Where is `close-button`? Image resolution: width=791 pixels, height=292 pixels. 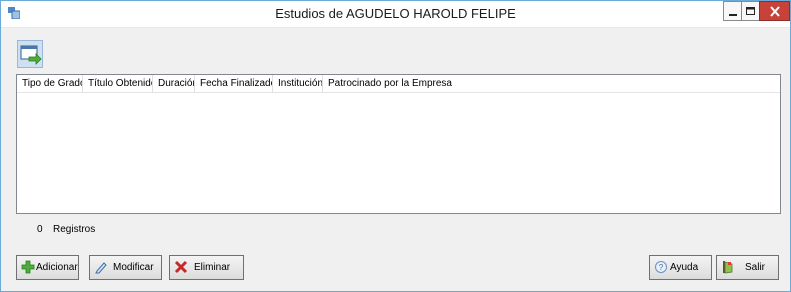
close-button is located at coordinates (774, 11).